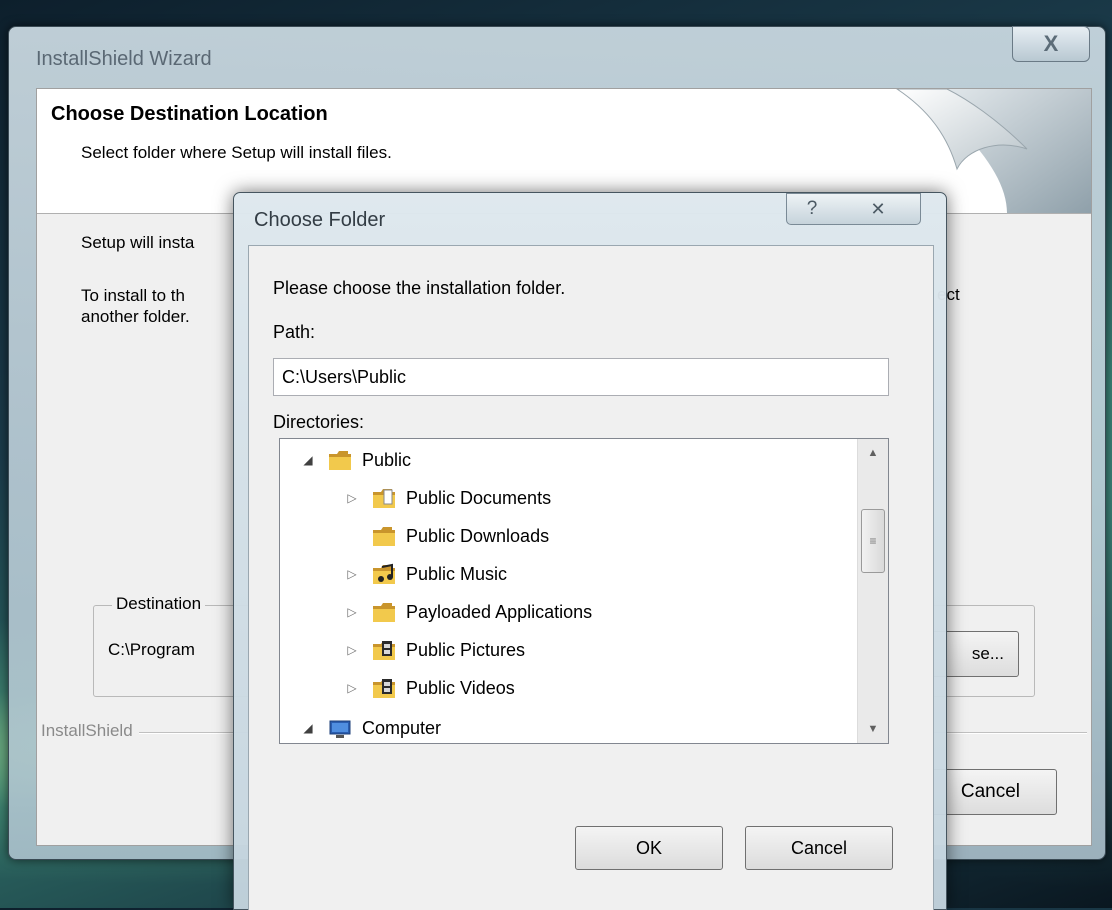 The width and height of the screenshot is (1112, 910). I want to click on installshield-brand-label: InstallShield, so click(90, 731).